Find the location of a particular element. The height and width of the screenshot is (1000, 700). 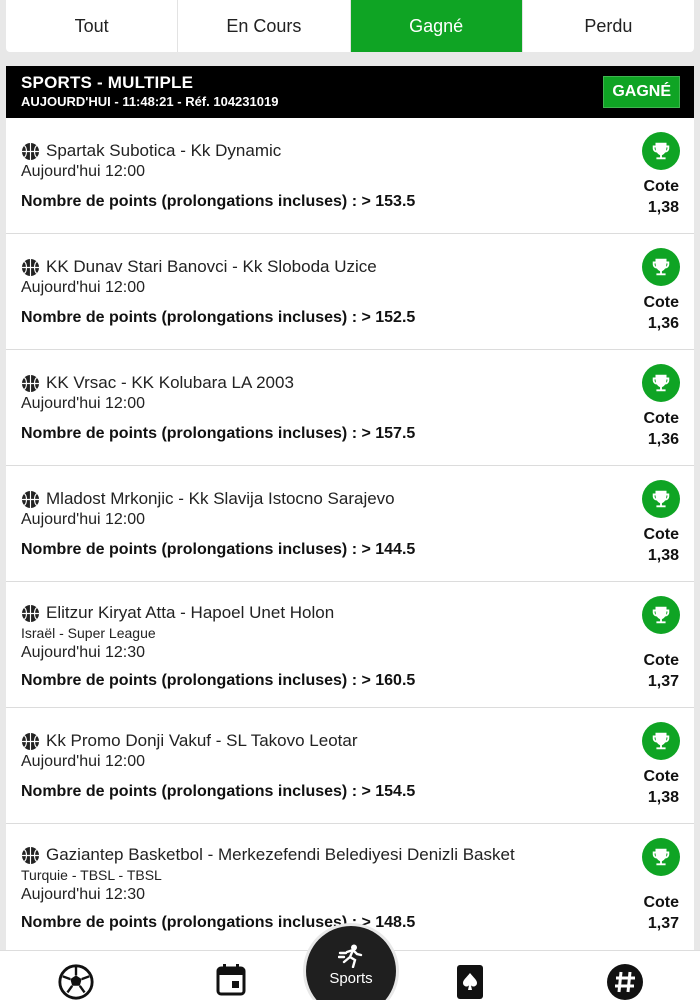

match-name: Elitzur Kiryat Atta - Hapoel Unet Holon is located at coordinates (190, 612).